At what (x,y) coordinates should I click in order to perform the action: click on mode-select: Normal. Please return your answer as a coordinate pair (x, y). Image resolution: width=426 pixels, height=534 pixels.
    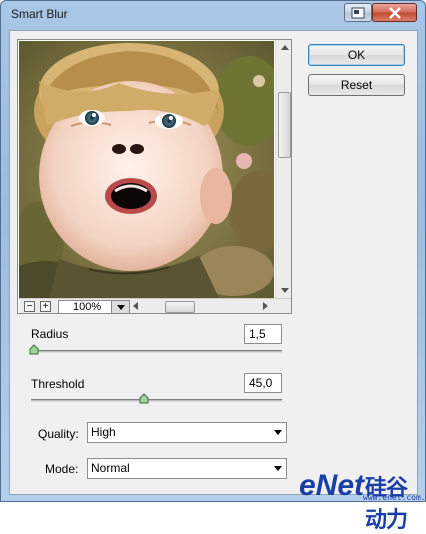
    Looking at the image, I should click on (187, 468).